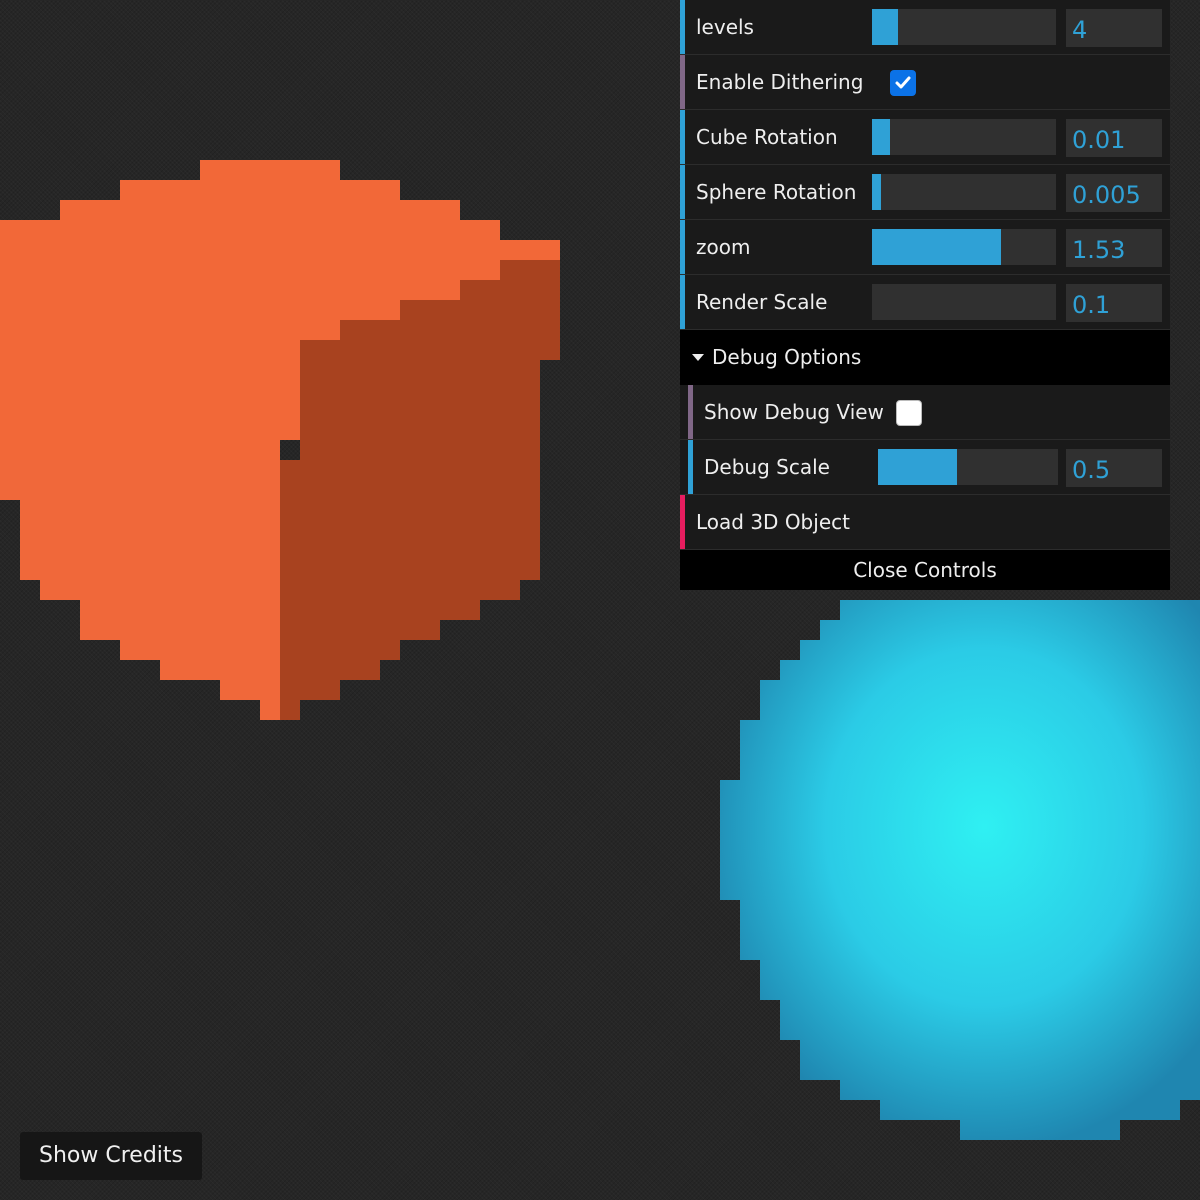  Describe the element at coordinates (964, 302) in the screenshot. I see `render-scale-slider` at that location.